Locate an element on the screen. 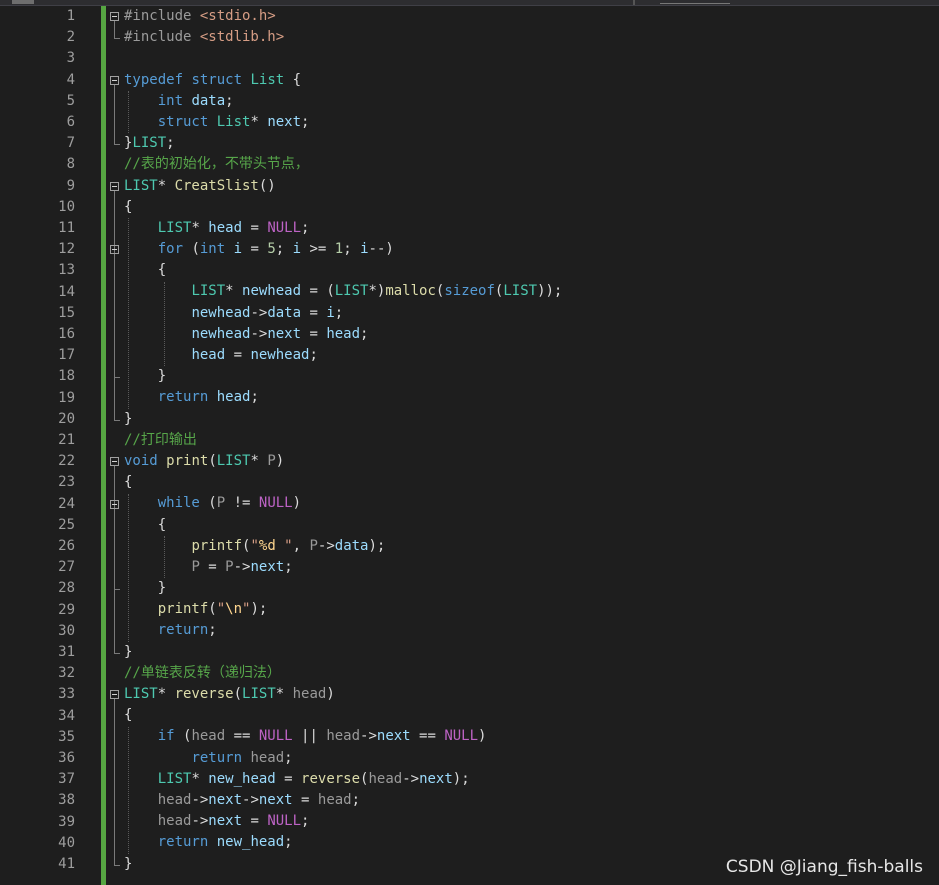 The height and width of the screenshot is (885, 939). code-line: struct List* next; is located at coordinates (524, 122).